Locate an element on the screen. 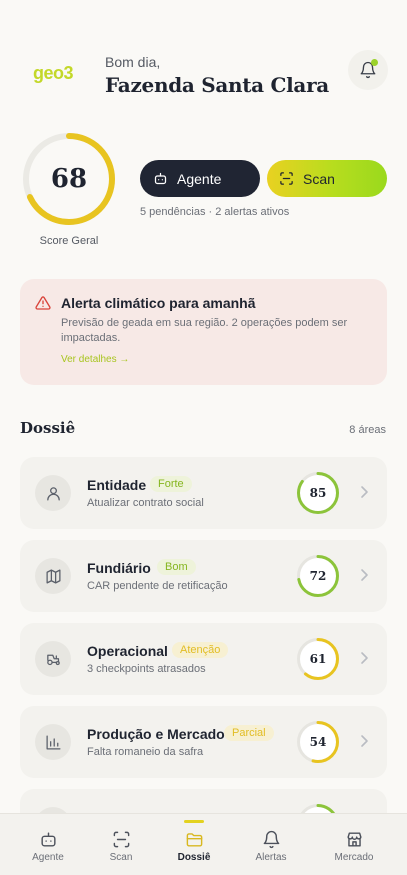 The width and height of the screenshot is (407, 875). logo-text: geo3 is located at coordinates (53, 73).